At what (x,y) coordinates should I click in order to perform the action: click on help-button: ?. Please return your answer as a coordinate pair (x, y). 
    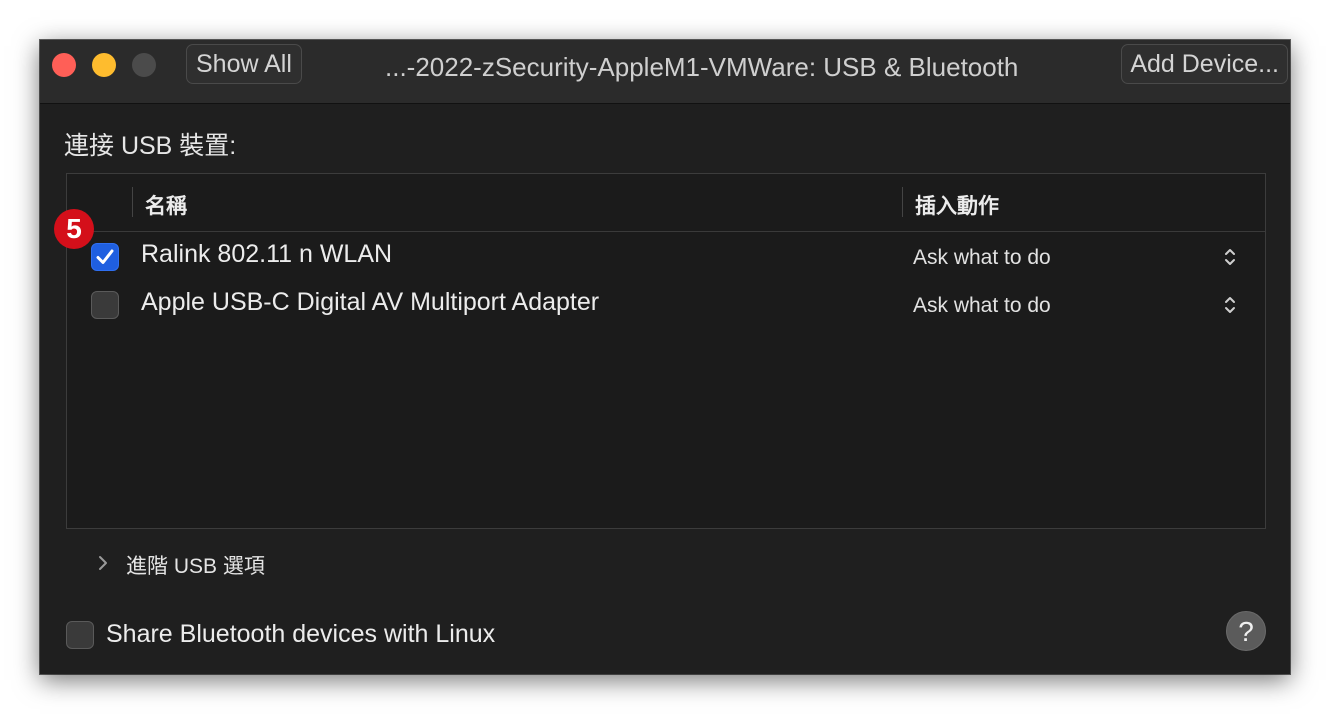
    Looking at the image, I should click on (1246, 631).